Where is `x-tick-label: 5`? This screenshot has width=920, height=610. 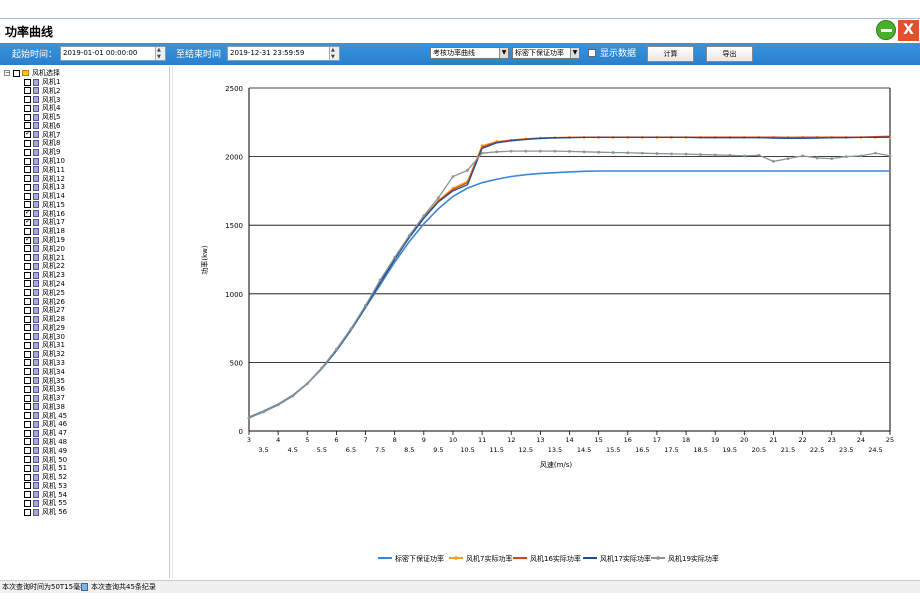
x-tick-label: 5 is located at coordinates (307, 440).